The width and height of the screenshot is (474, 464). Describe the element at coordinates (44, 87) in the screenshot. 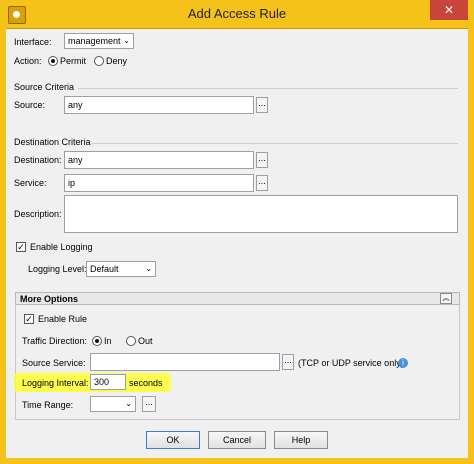

I see `source-criteria-heading: Source Criteria` at that location.